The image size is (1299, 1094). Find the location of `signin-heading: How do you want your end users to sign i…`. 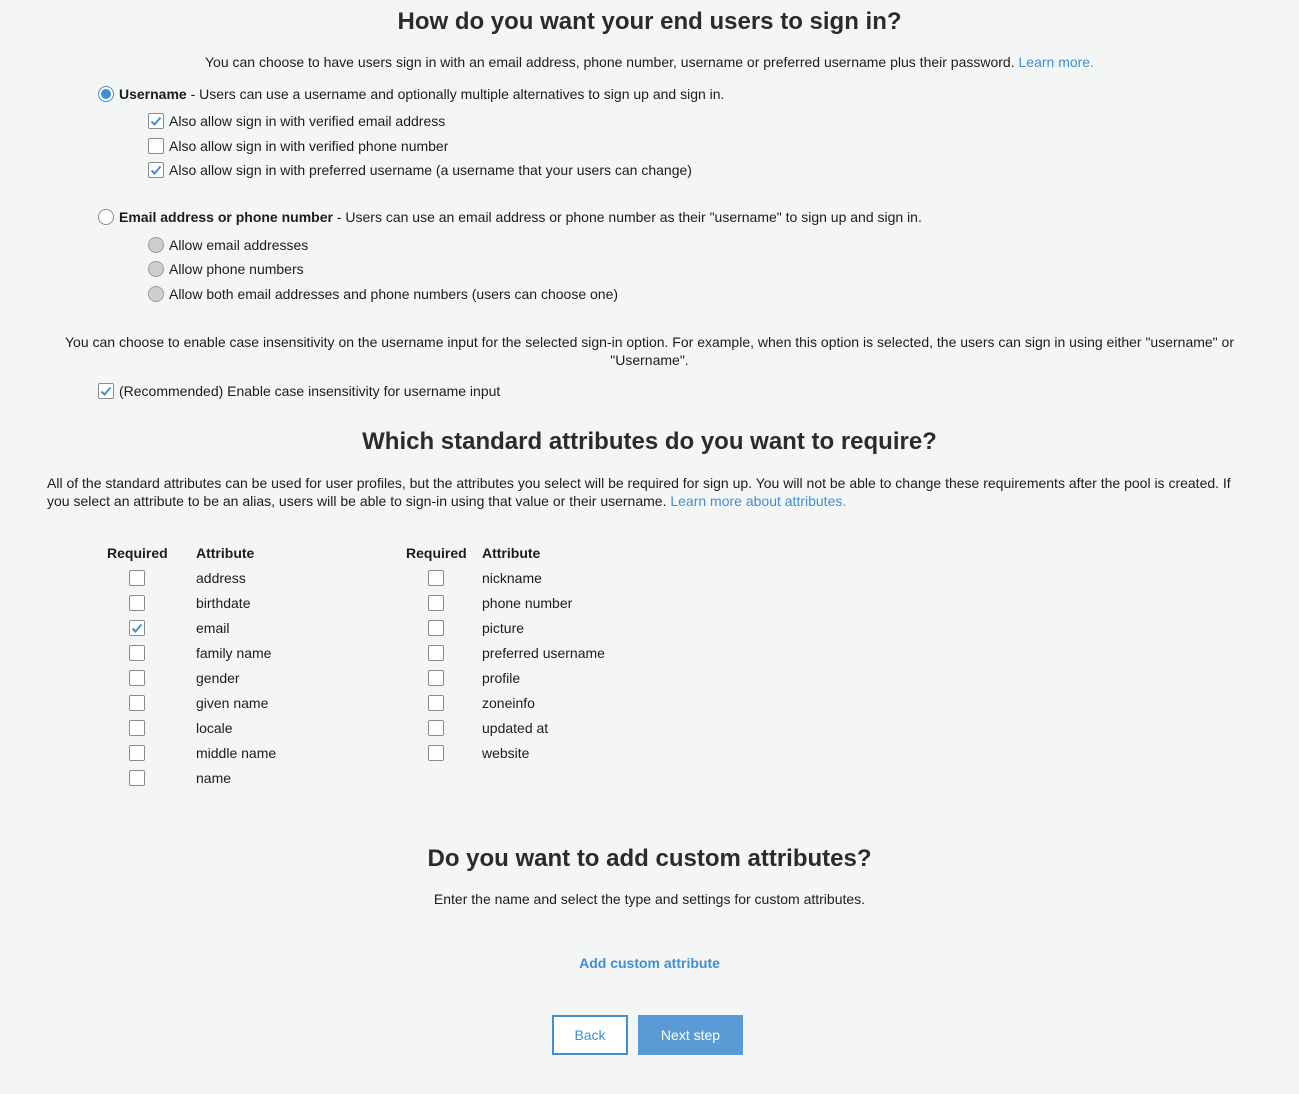

signin-heading: How do you want your end users to sign i… is located at coordinates (649, 21).